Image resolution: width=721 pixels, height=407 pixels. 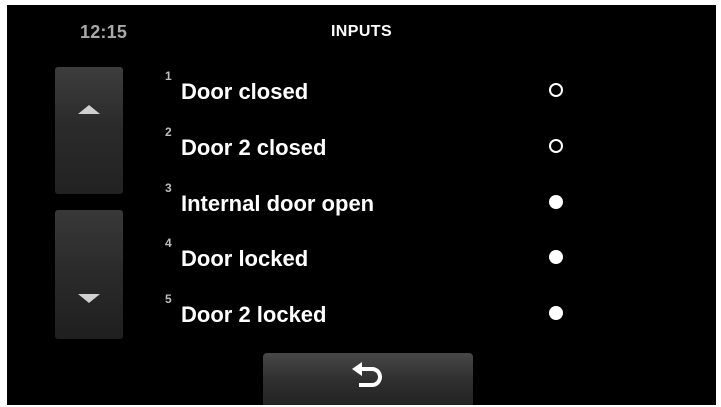 What do you see at coordinates (168, 132) in the screenshot?
I see `input-number: 2` at bounding box center [168, 132].